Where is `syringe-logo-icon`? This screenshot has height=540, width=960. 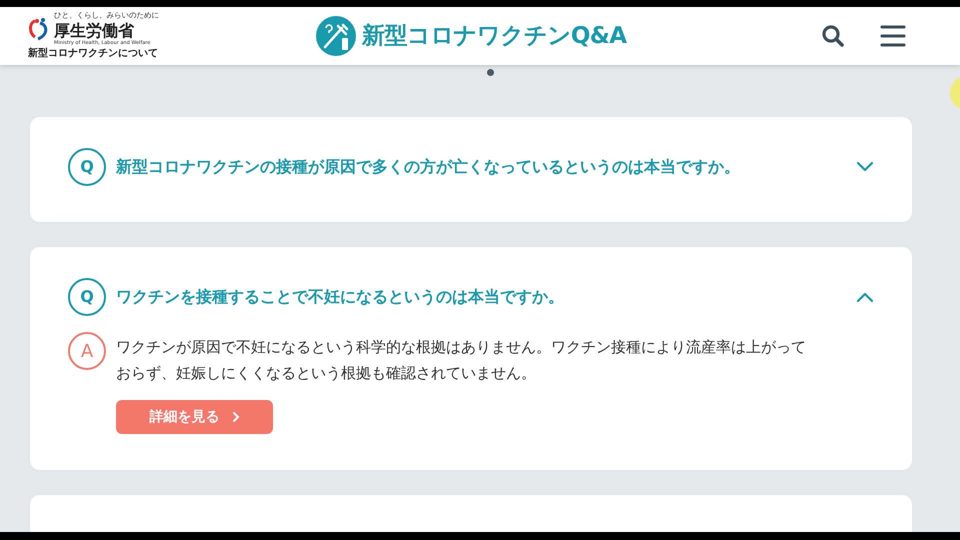 syringe-logo-icon is located at coordinates (336, 36).